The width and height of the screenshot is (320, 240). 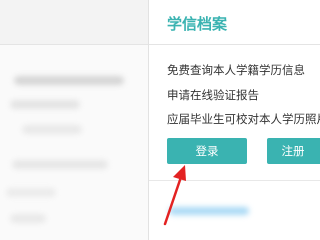 What do you see at coordinates (207, 151) in the screenshot?
I see `login-button: 登录` at bounding box center [207, 151].